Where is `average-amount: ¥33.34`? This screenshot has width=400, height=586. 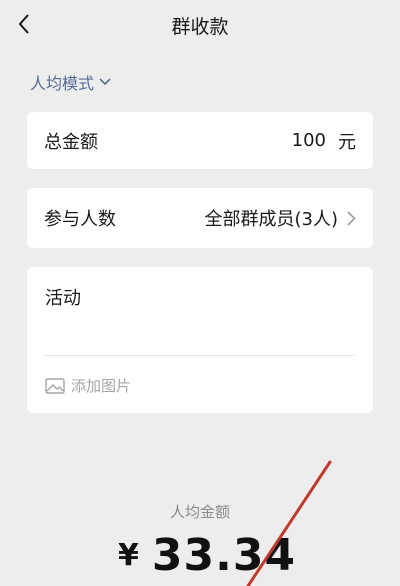 average-amount: ¥33.34 is located at coordinates (207, 555).